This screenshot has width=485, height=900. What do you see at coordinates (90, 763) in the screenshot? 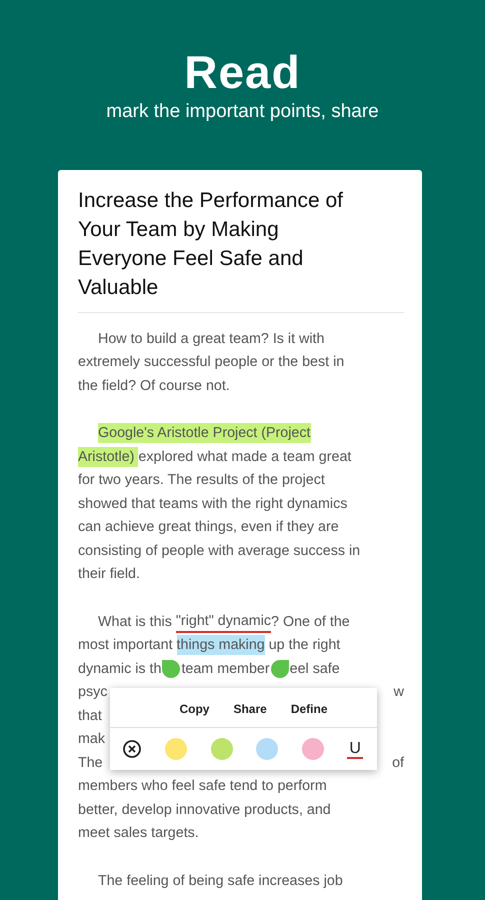
I see `text-line: The` at bounding box center [90, 763].